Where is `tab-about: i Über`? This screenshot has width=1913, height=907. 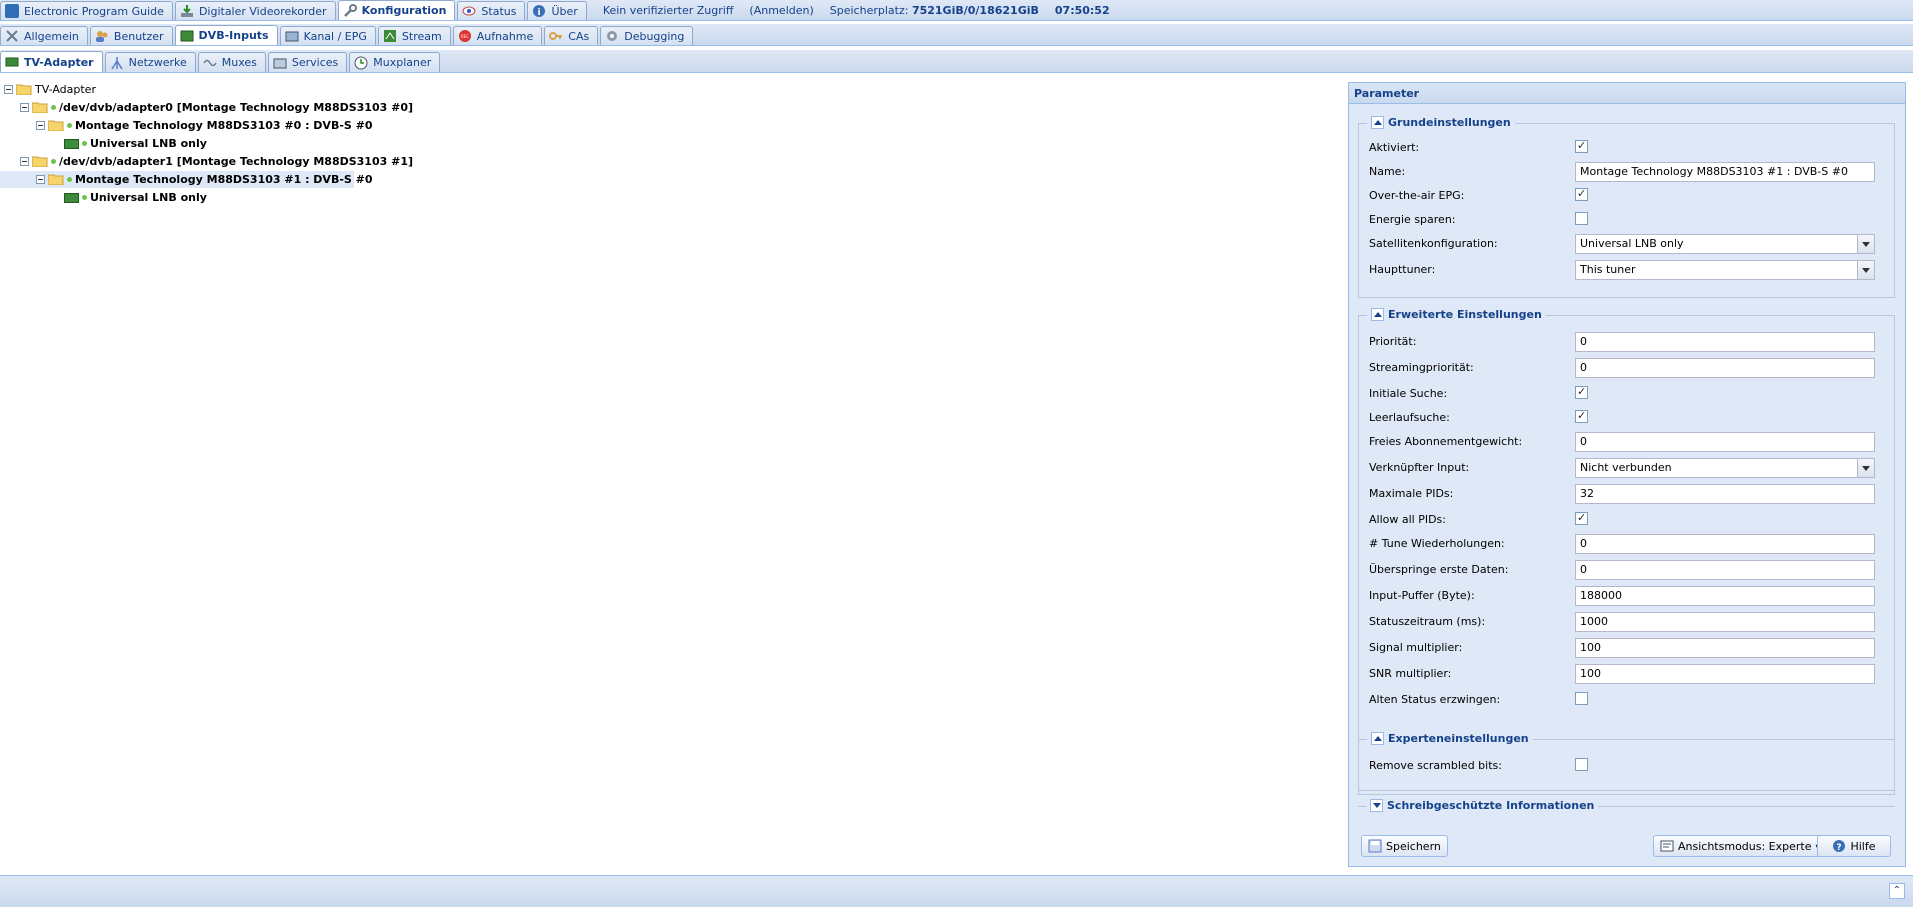 tab-about: i Über is located at coordinates (557, 10).